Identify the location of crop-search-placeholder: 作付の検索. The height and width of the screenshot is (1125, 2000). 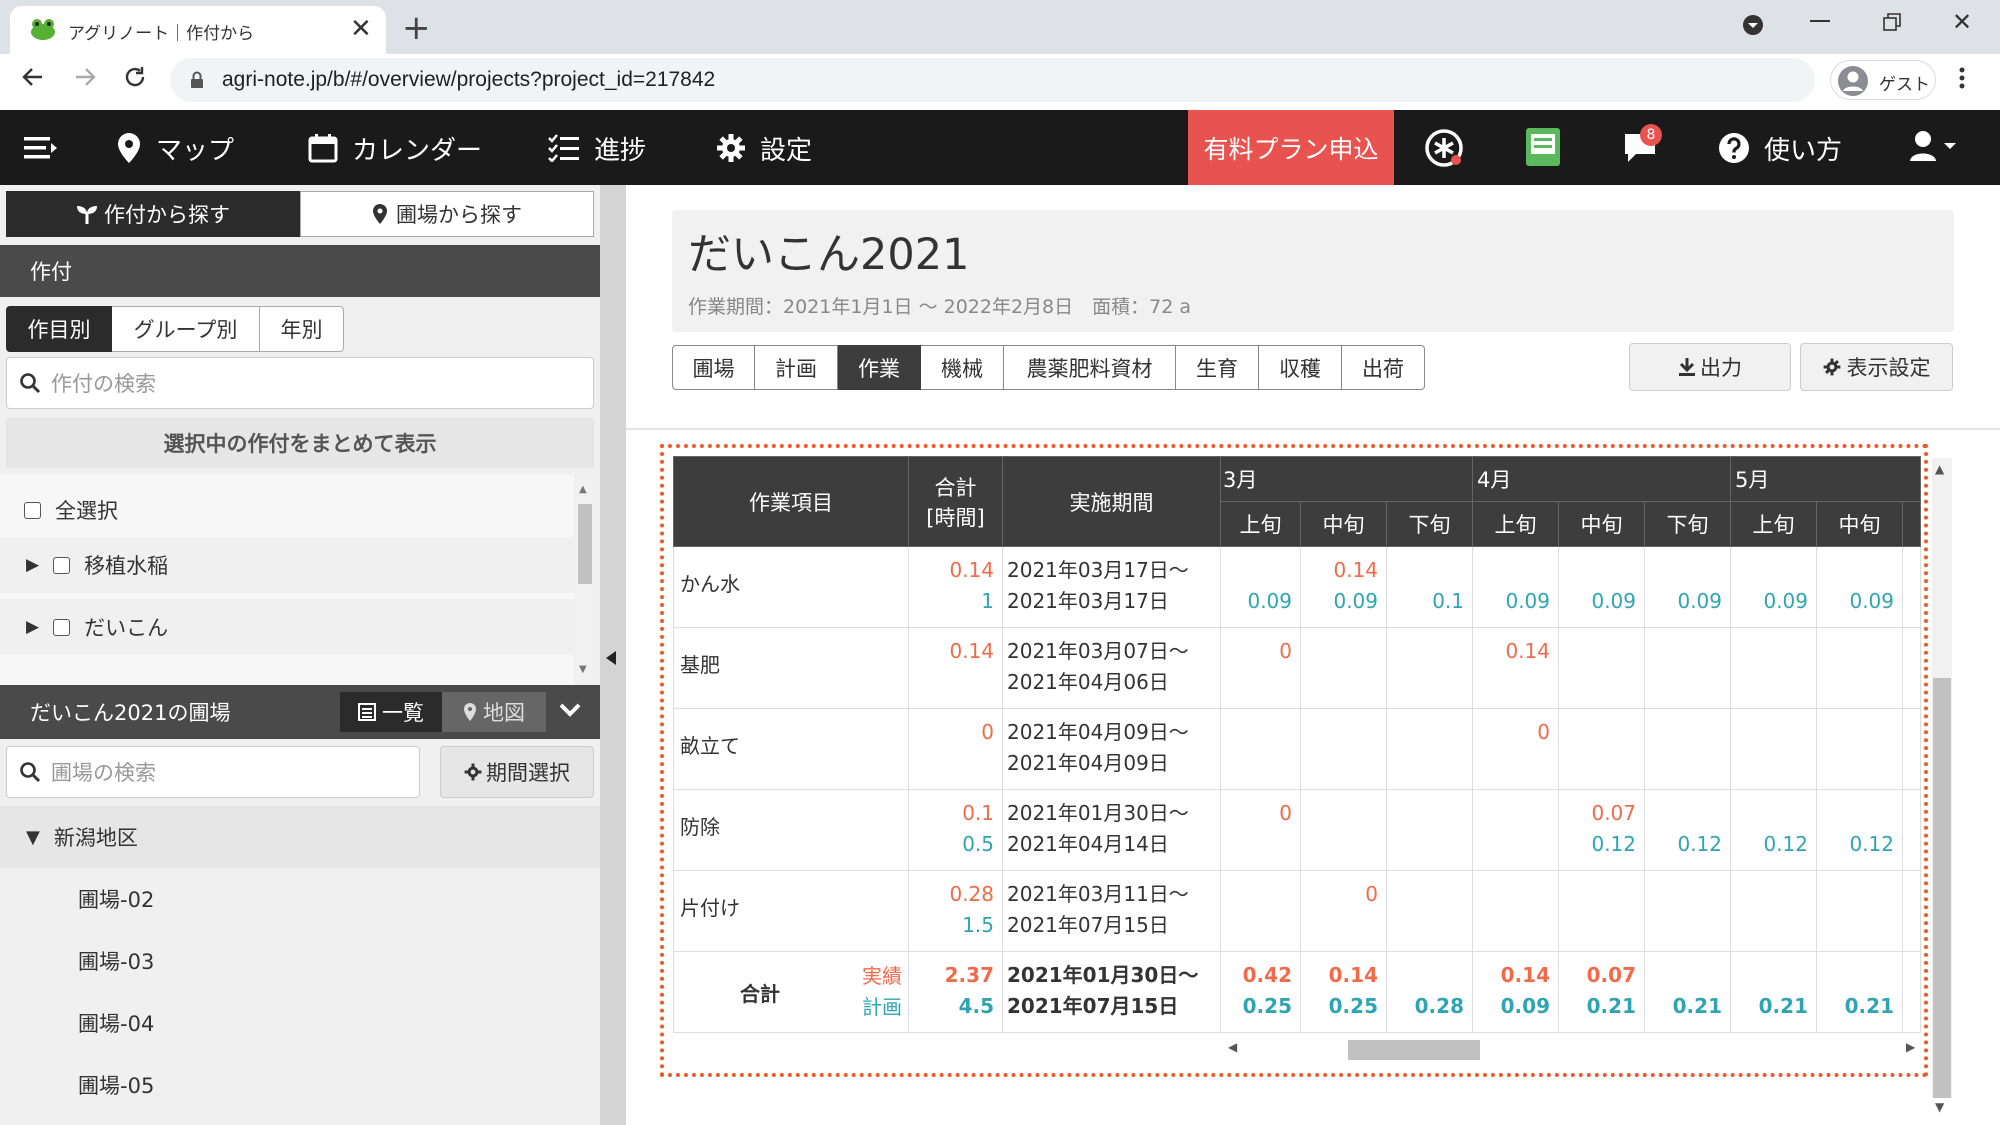
(103, 384).